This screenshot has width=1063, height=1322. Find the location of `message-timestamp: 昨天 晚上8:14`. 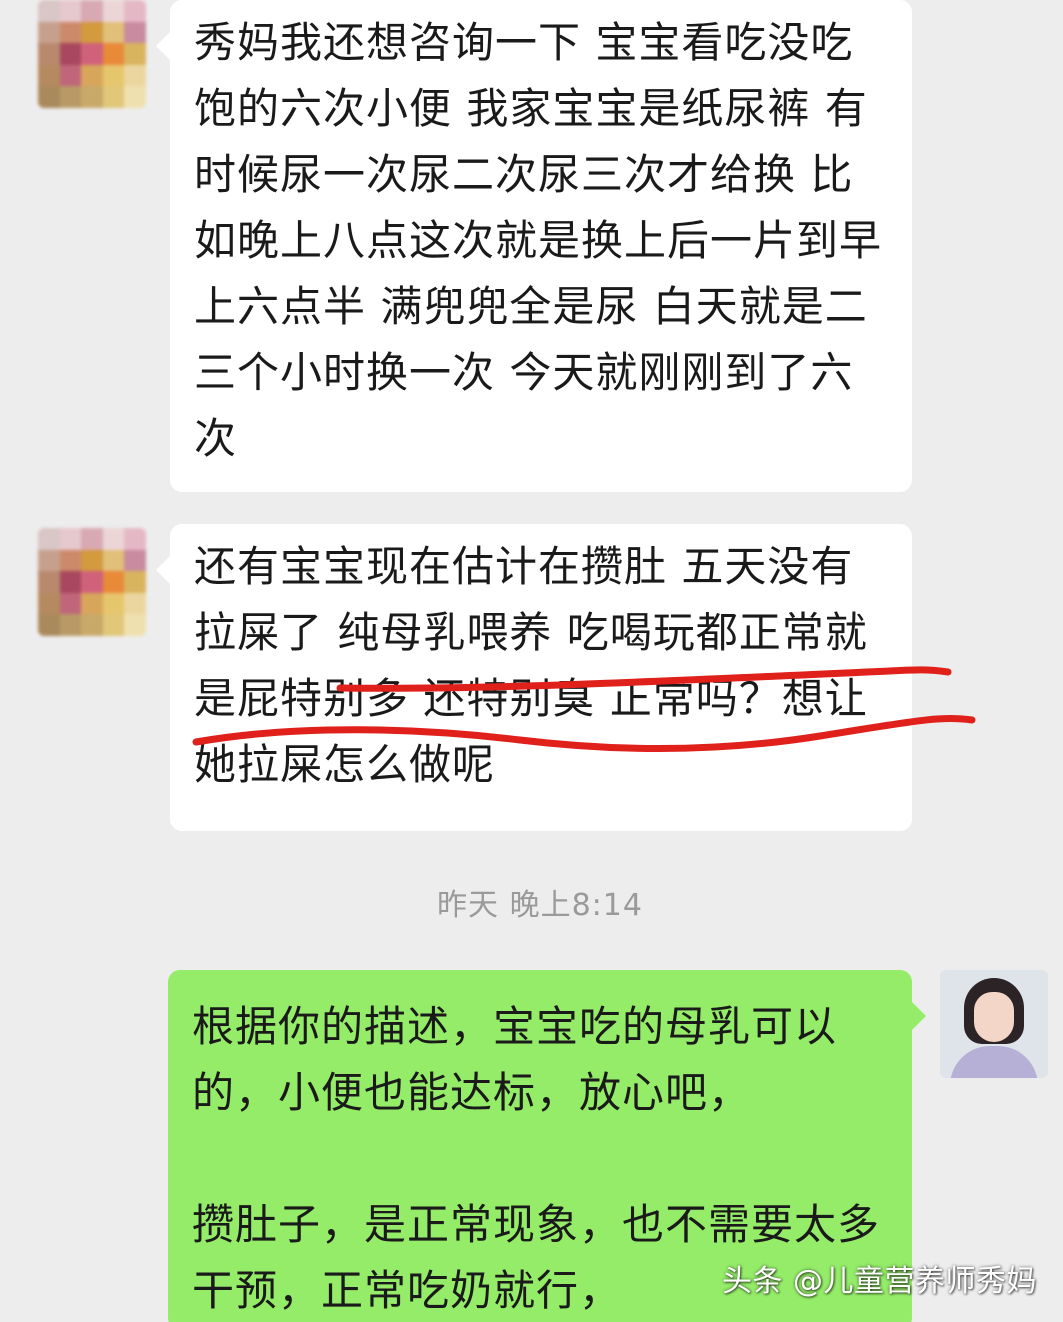

message-timestamp: 昨天 晚上8:14 is located at coordinates (540, 905).